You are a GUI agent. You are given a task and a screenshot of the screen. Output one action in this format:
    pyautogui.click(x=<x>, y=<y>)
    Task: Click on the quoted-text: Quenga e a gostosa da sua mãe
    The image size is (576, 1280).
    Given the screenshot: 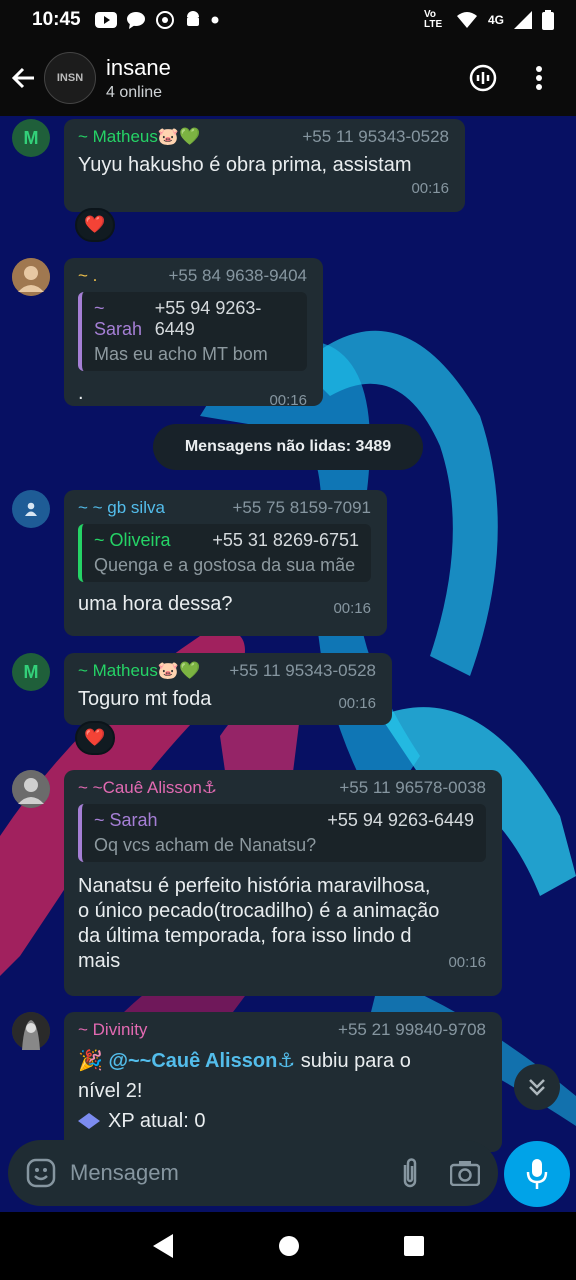 What is the action you would take?
    pyautogui.click(x=225, y=565)
    